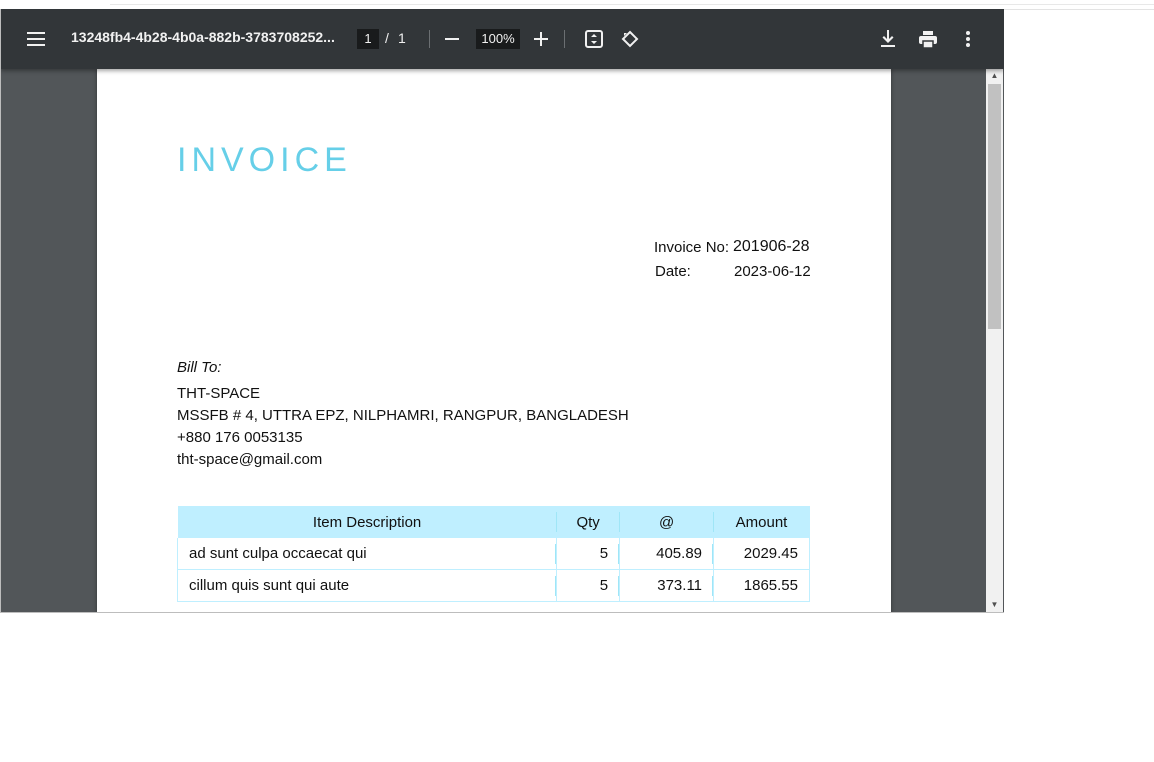 This screenshot has height=762, width=1154. Describe the element at coordinates (594, 39) in the screenshot. I see `fit-page-icon` at that location.